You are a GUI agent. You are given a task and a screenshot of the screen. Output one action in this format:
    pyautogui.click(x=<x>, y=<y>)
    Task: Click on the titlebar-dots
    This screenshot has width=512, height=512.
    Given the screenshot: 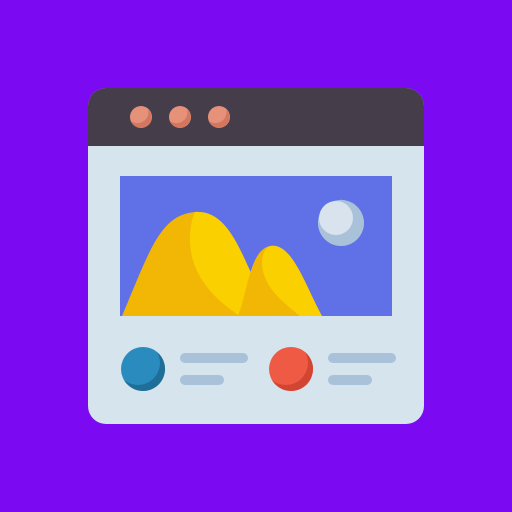 What is the action you would take?
    pyautogui.click(x=180, y=117)
    